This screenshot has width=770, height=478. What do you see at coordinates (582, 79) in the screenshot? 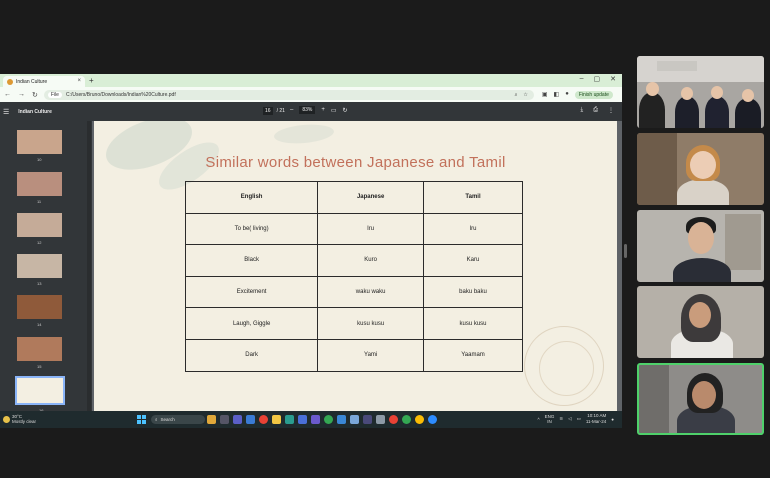
I see `minimize-button: –` at bounding box center [582, 79].